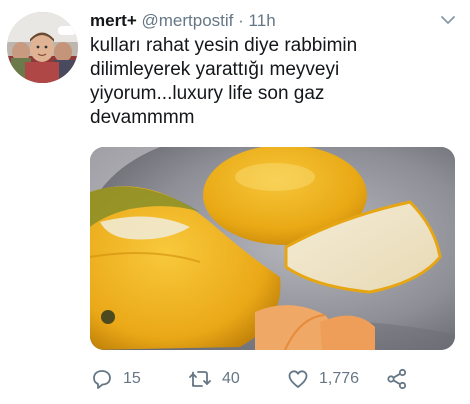 This screenshot has height=404, width=470. What do you see at coordinates (200, 379) in the screenshot?
I see `retweet-icon` at bounding box center [200, 379].